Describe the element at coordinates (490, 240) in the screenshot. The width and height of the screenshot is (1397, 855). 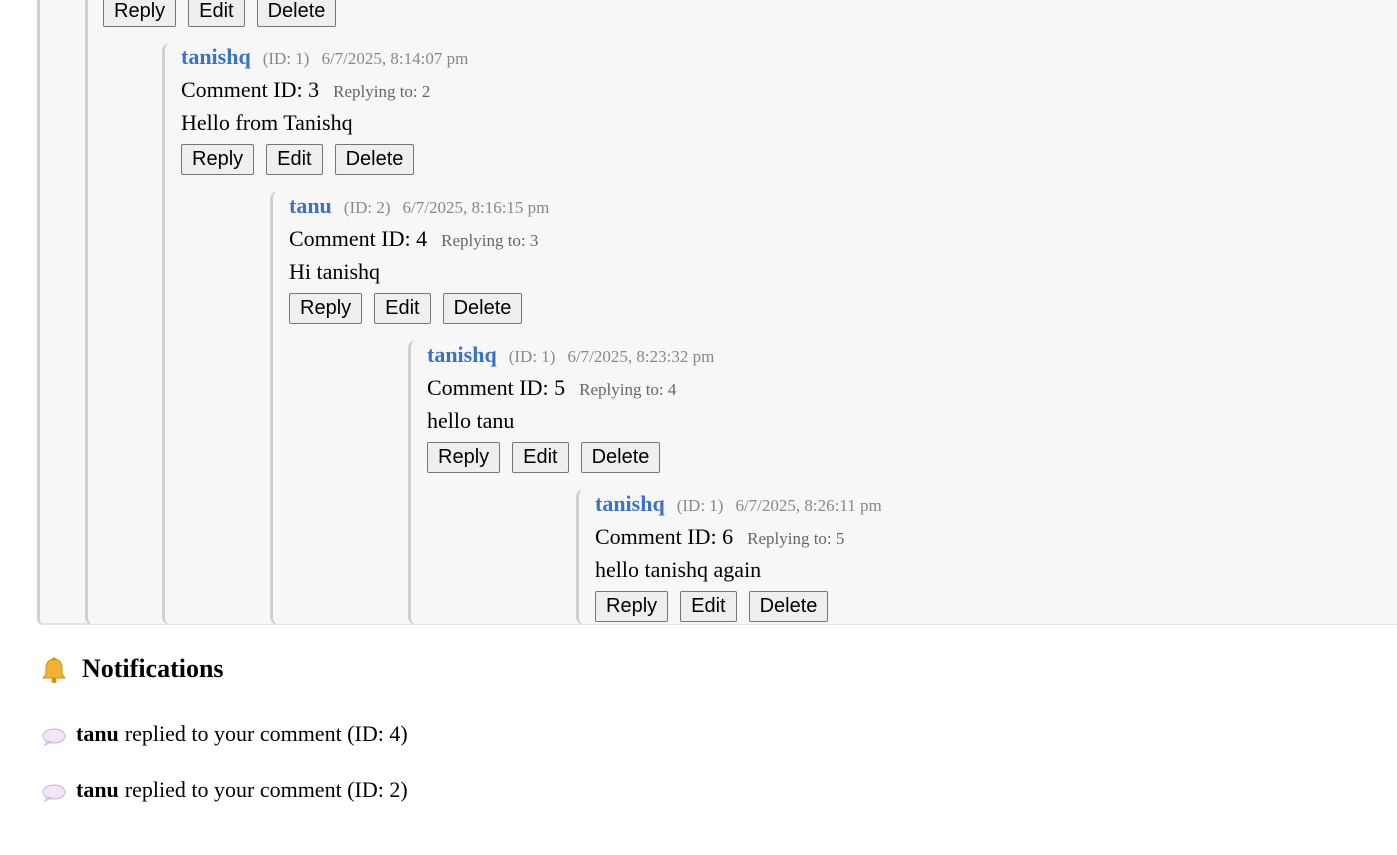
I see `replying-to: Replying to: 3` at that location.